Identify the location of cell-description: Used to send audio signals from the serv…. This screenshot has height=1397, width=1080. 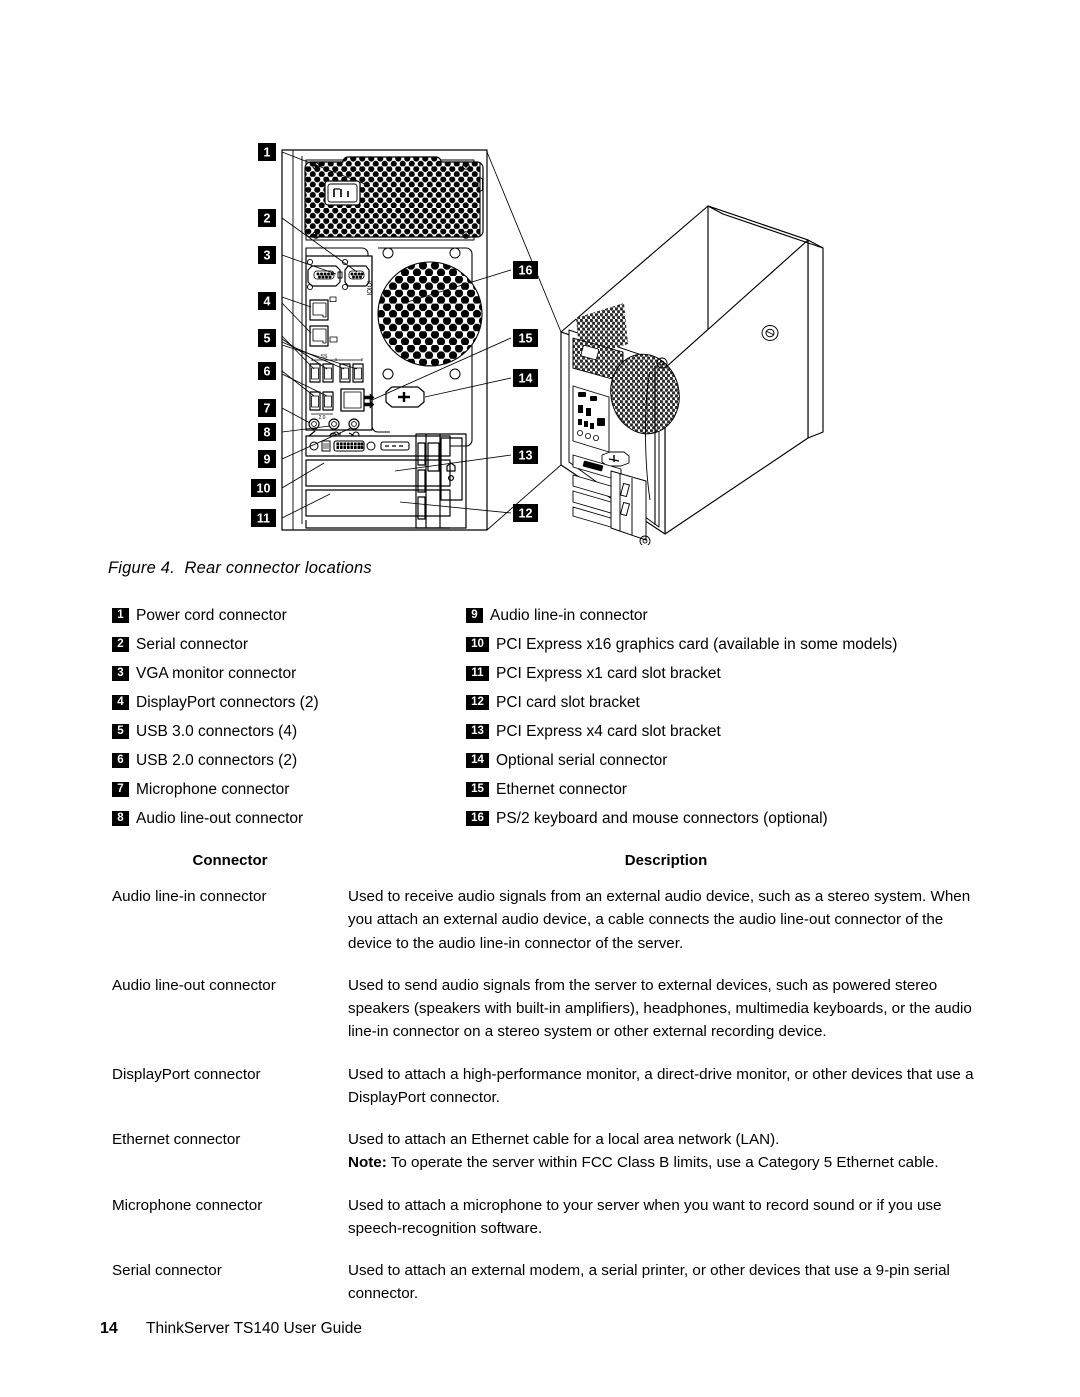
(666, 1018).